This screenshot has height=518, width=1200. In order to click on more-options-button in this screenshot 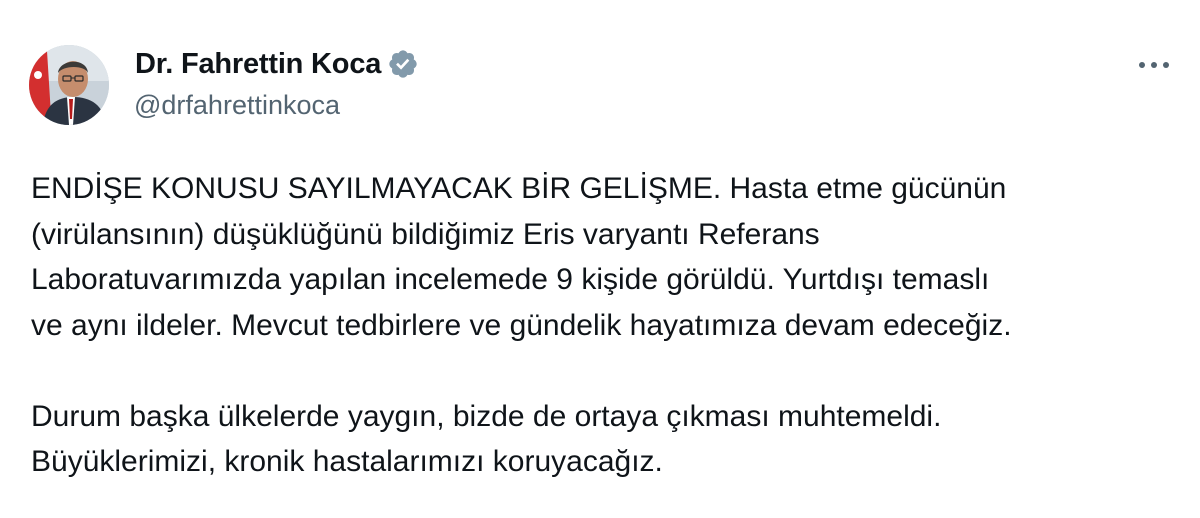, I will do `click(1154, 65)`.